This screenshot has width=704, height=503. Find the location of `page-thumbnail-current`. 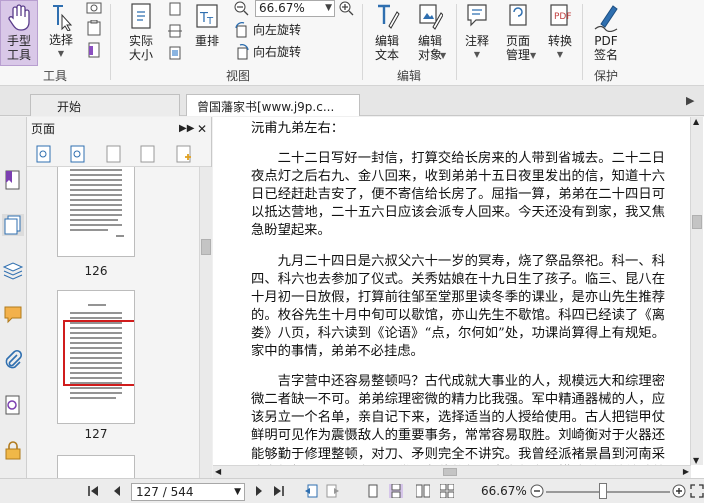

page-thumbnail-current is located at coordinates (105, 357).